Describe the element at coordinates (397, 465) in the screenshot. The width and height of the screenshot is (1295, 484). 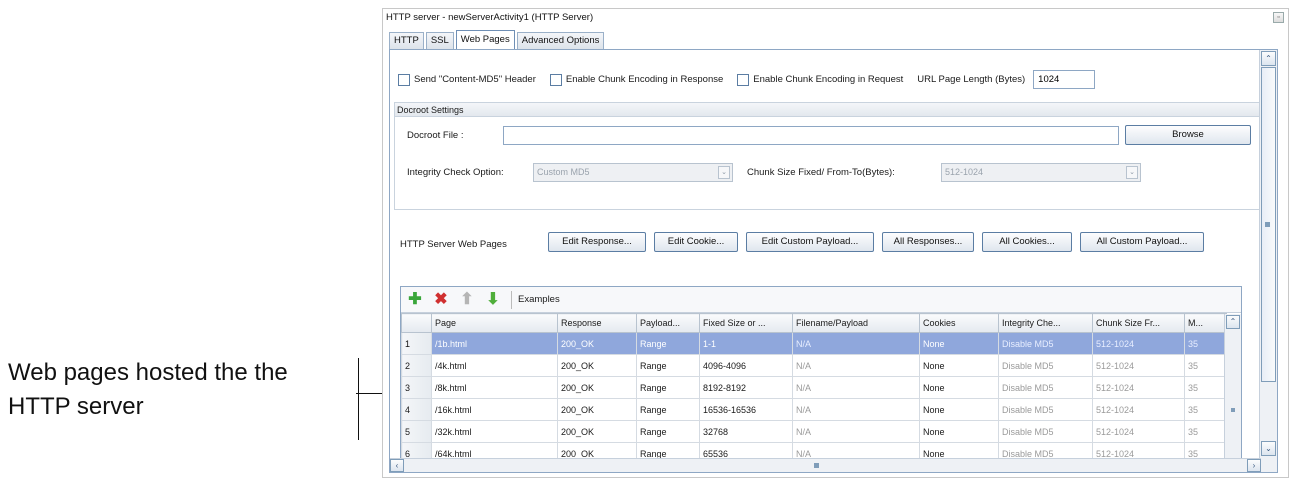
I see `chevron-left-icon: ‹` at that location.